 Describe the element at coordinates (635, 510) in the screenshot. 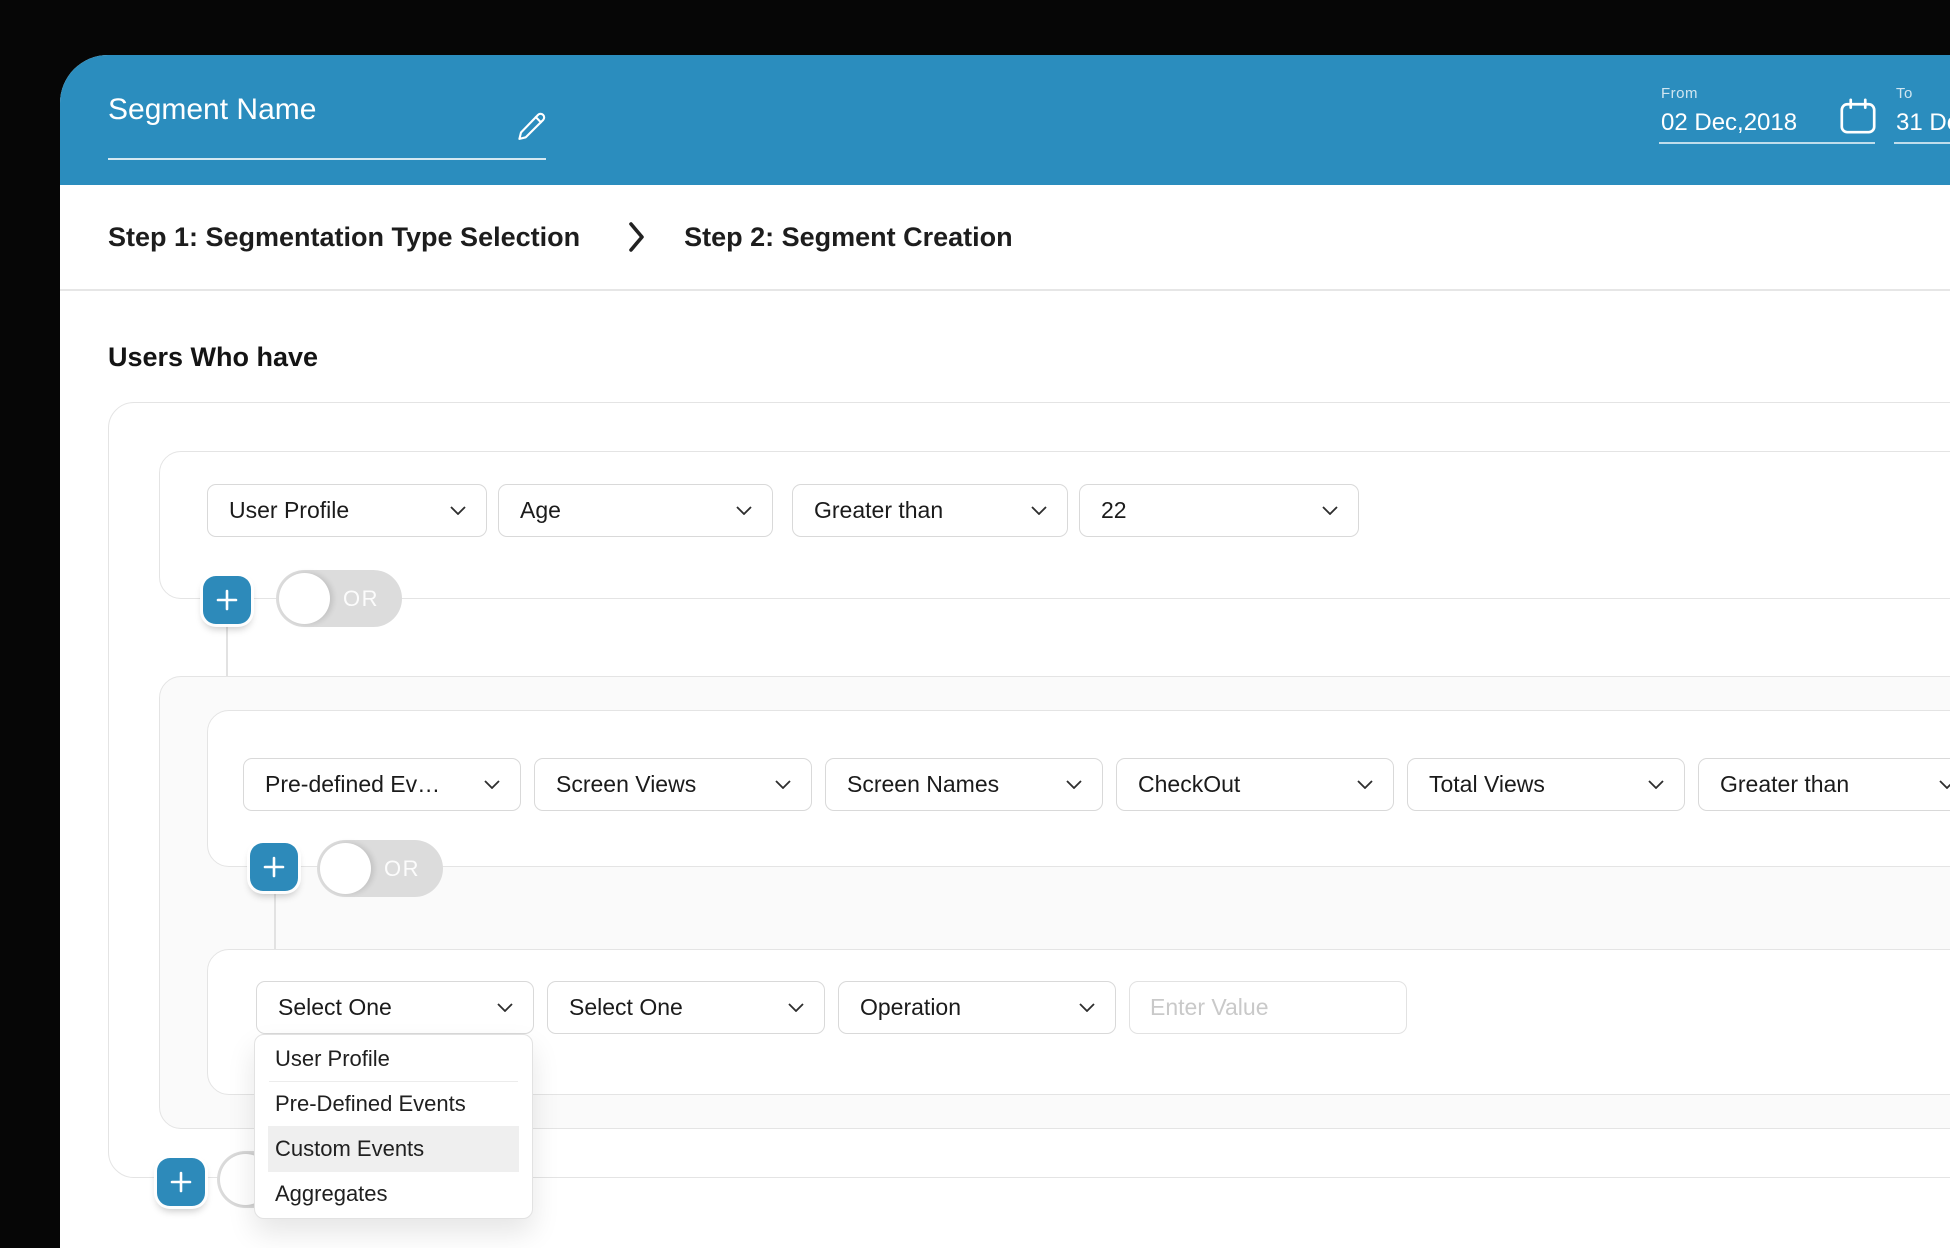

I see `attribute-select: Age` at that location.